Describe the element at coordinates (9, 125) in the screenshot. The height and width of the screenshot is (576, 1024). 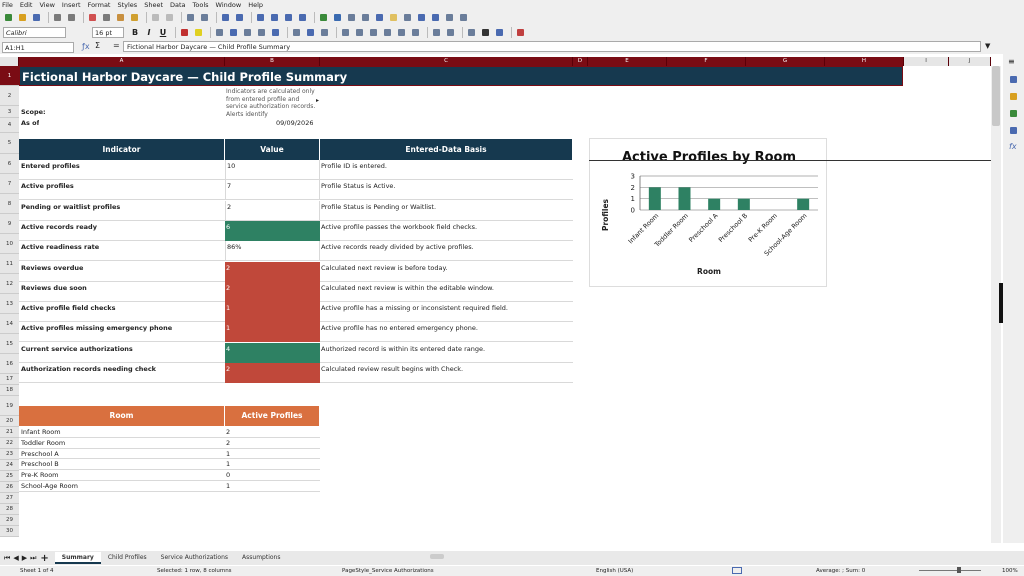
I see `row-header-4: 4` at that location.